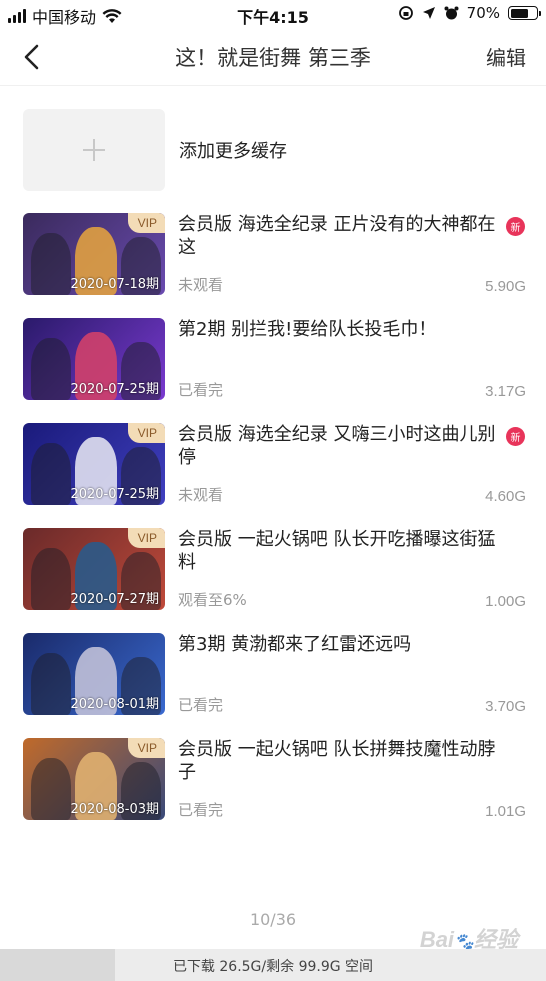 This screenshot has width=546, height=981. Describe the element at coordinates (307, 329) in the screenshot. I see `episode-title: 第2期 别拦我!要给队长投毛巾！` at that location.